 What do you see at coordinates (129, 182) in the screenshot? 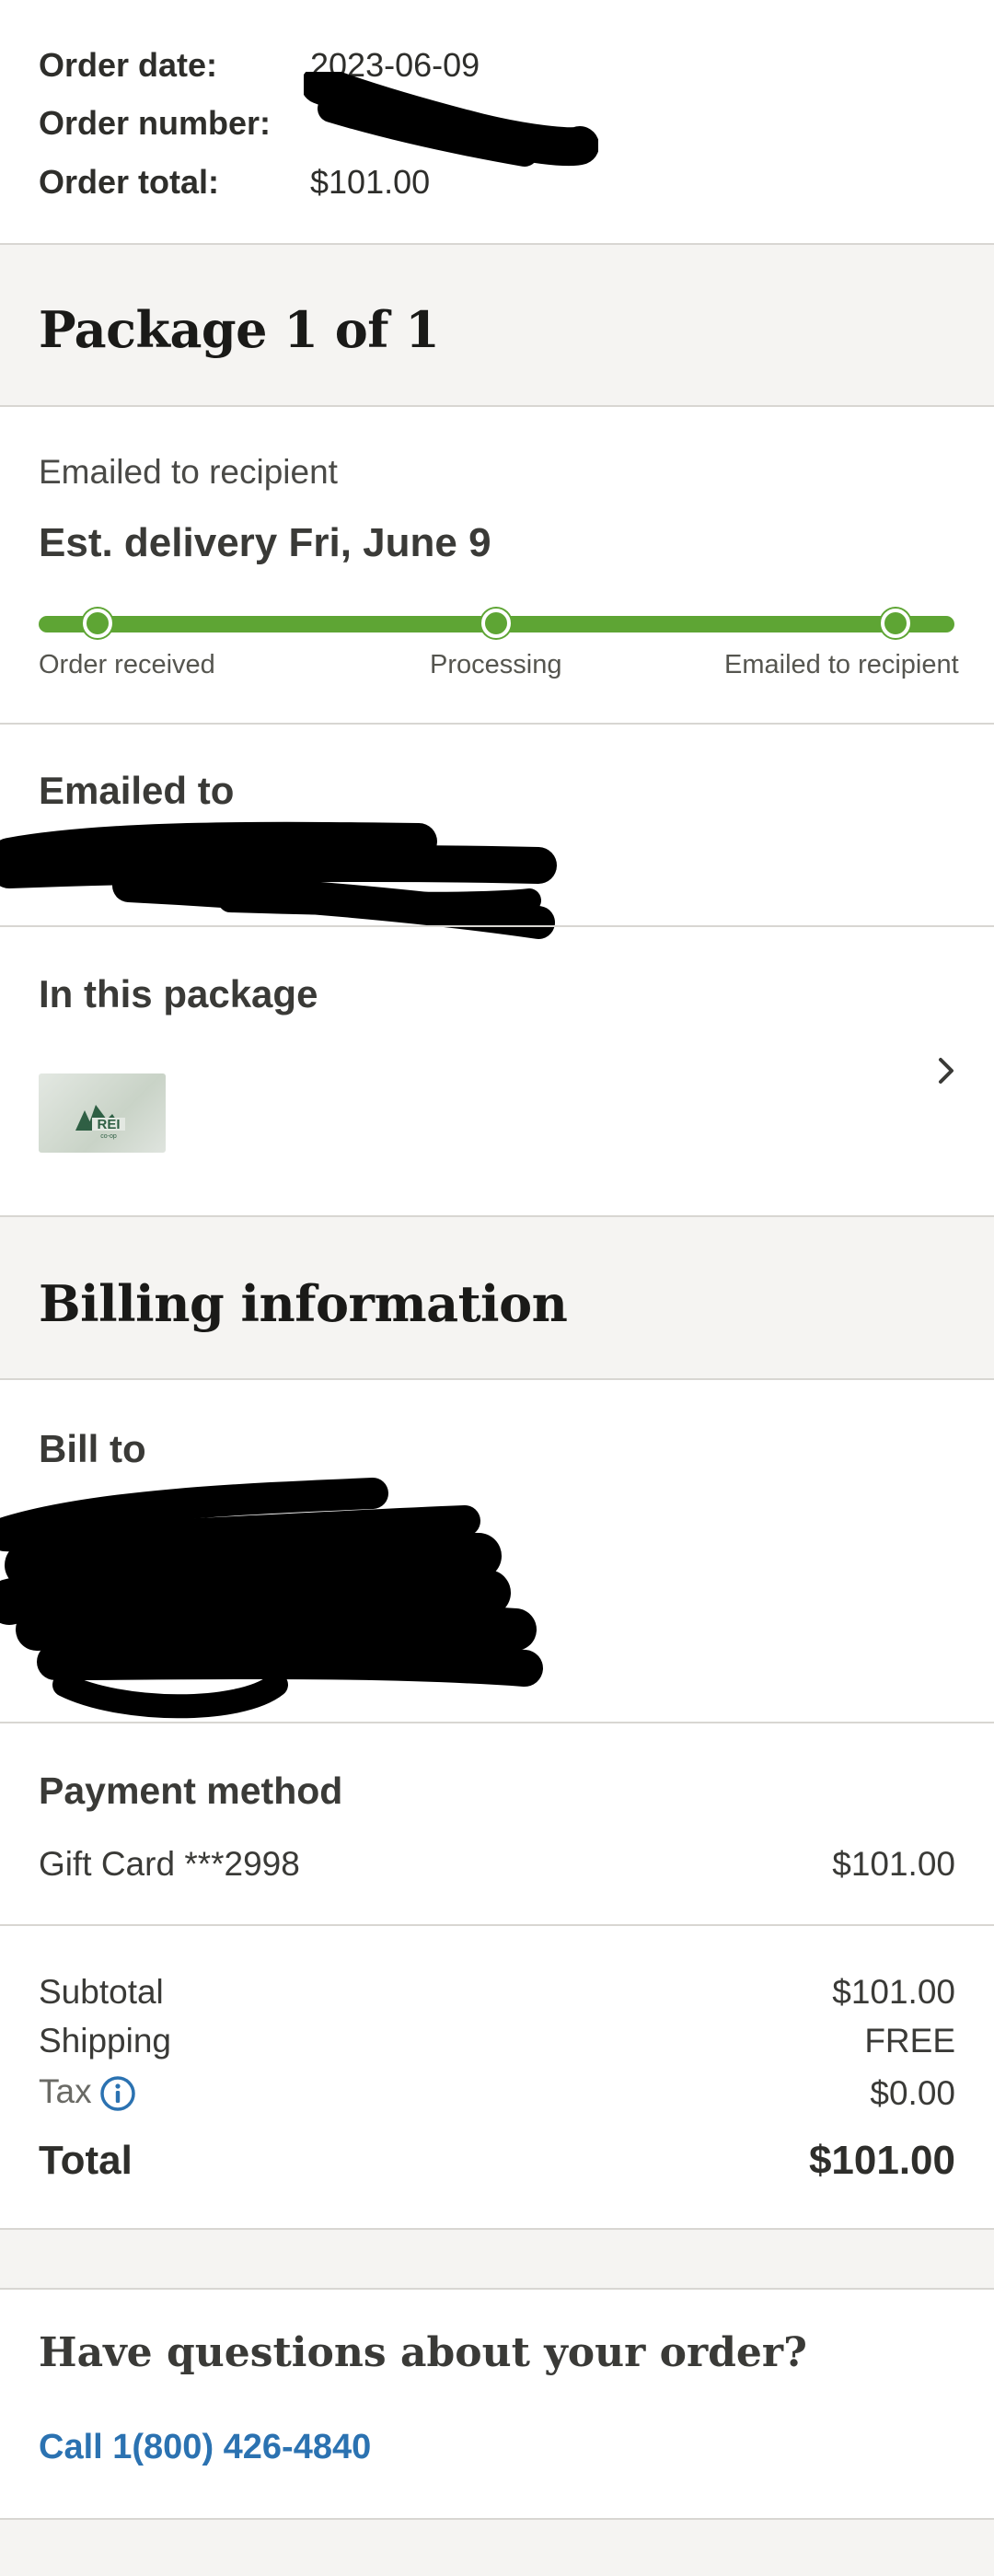
I see `order-total-label: Order total:` at bounding box center [129, 182].